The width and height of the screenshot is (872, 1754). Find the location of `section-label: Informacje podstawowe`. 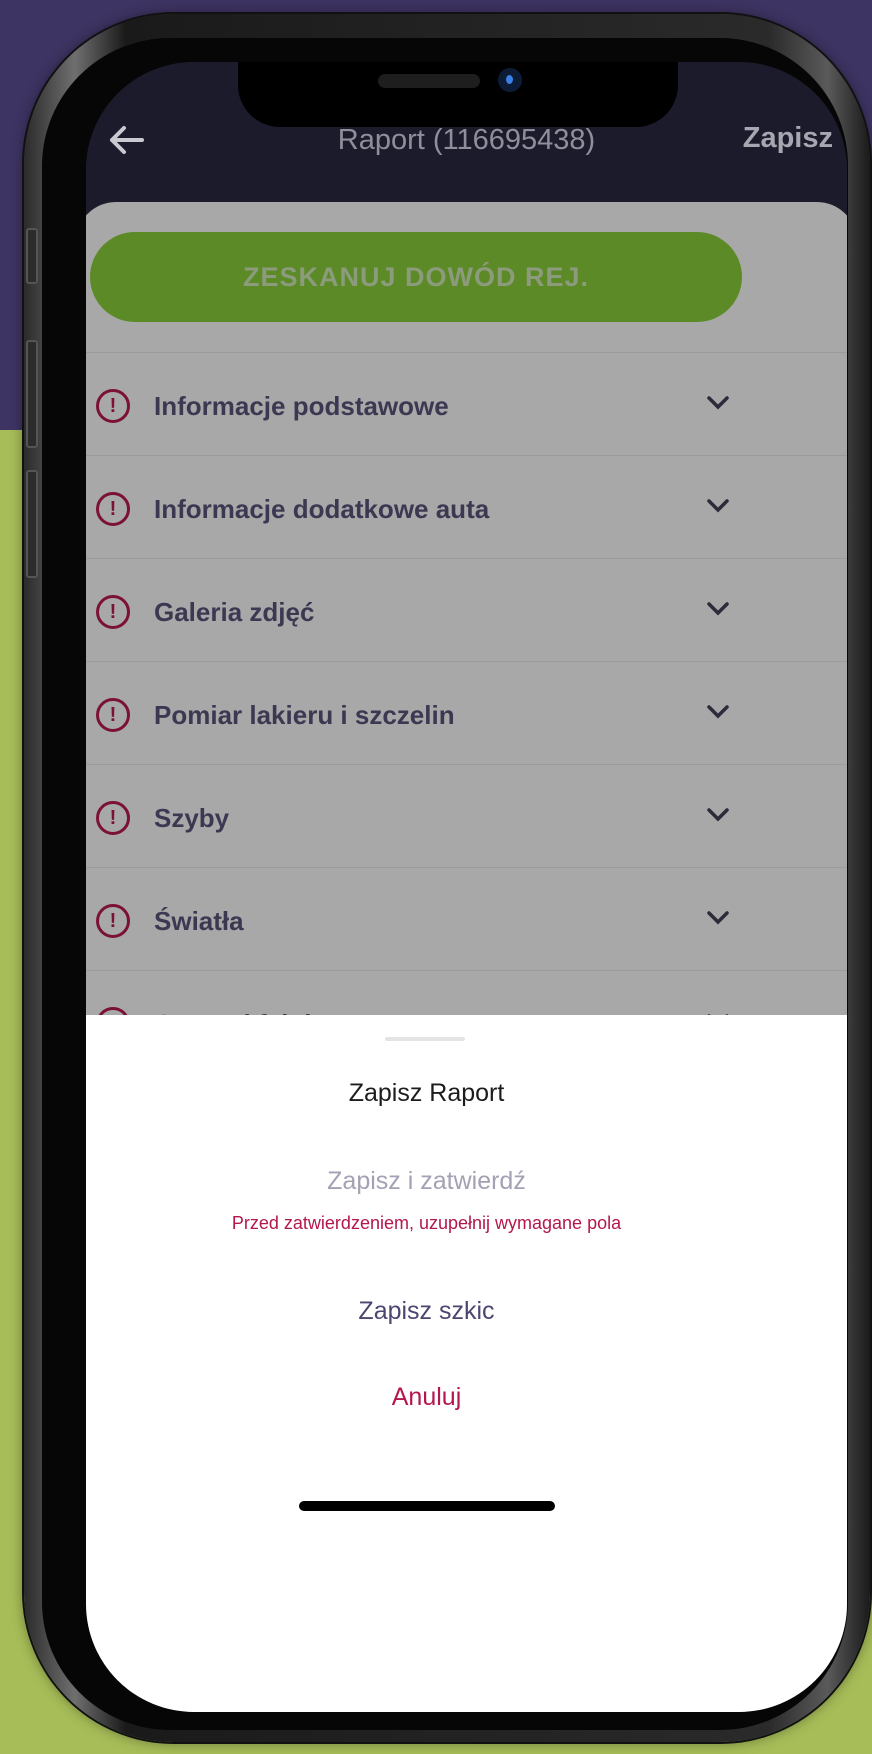

section-label: Informacje podstawowe is located at coordinates (301, 406).